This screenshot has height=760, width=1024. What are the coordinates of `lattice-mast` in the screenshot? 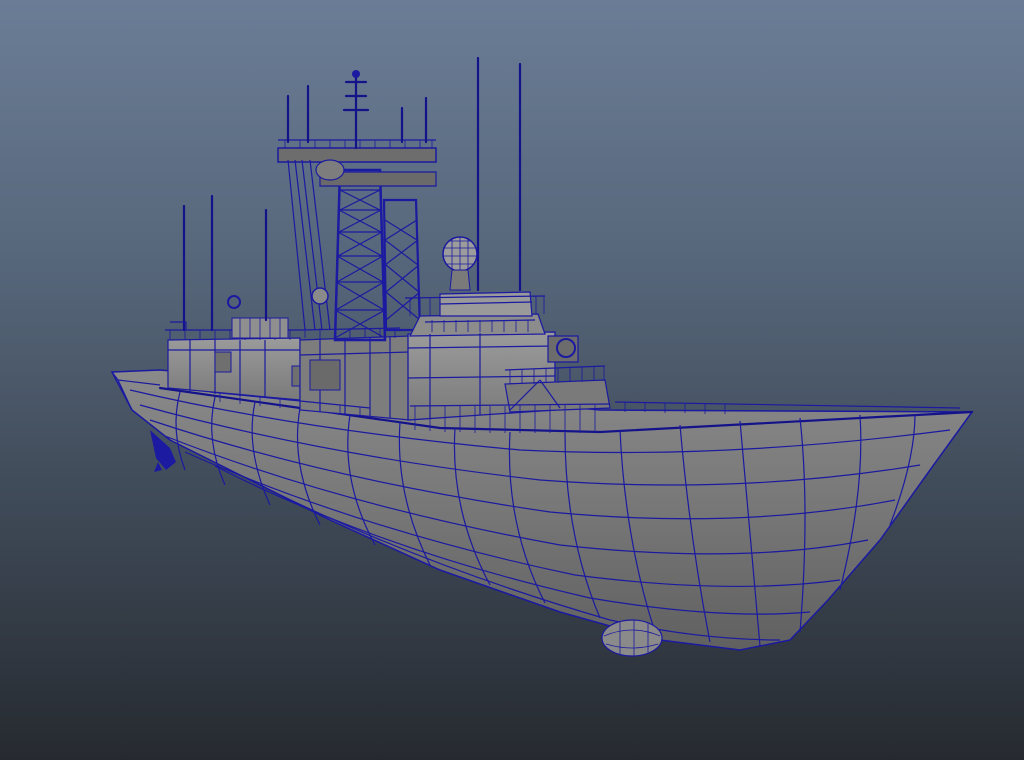 It's located at (357, 206).